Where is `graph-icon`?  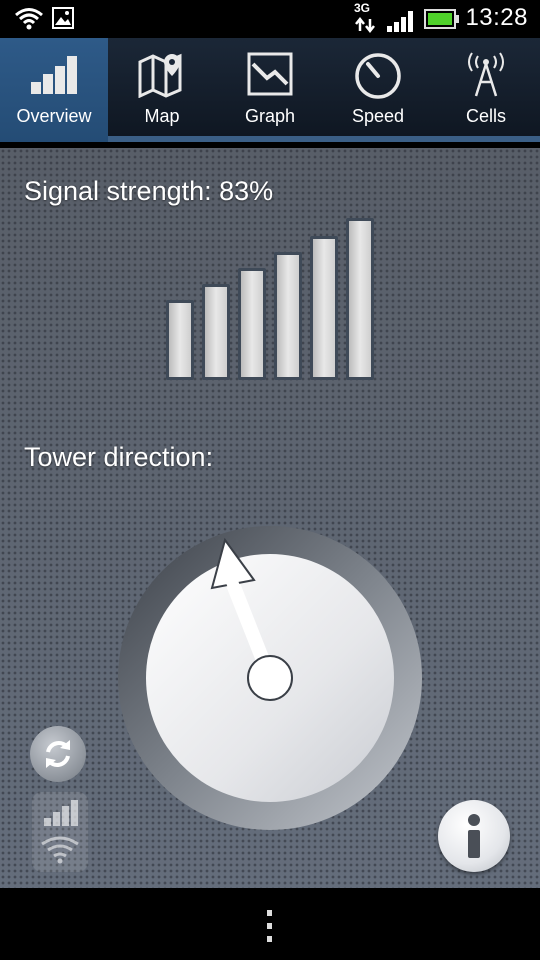
graph-icon is located at coordinates (270, 74).